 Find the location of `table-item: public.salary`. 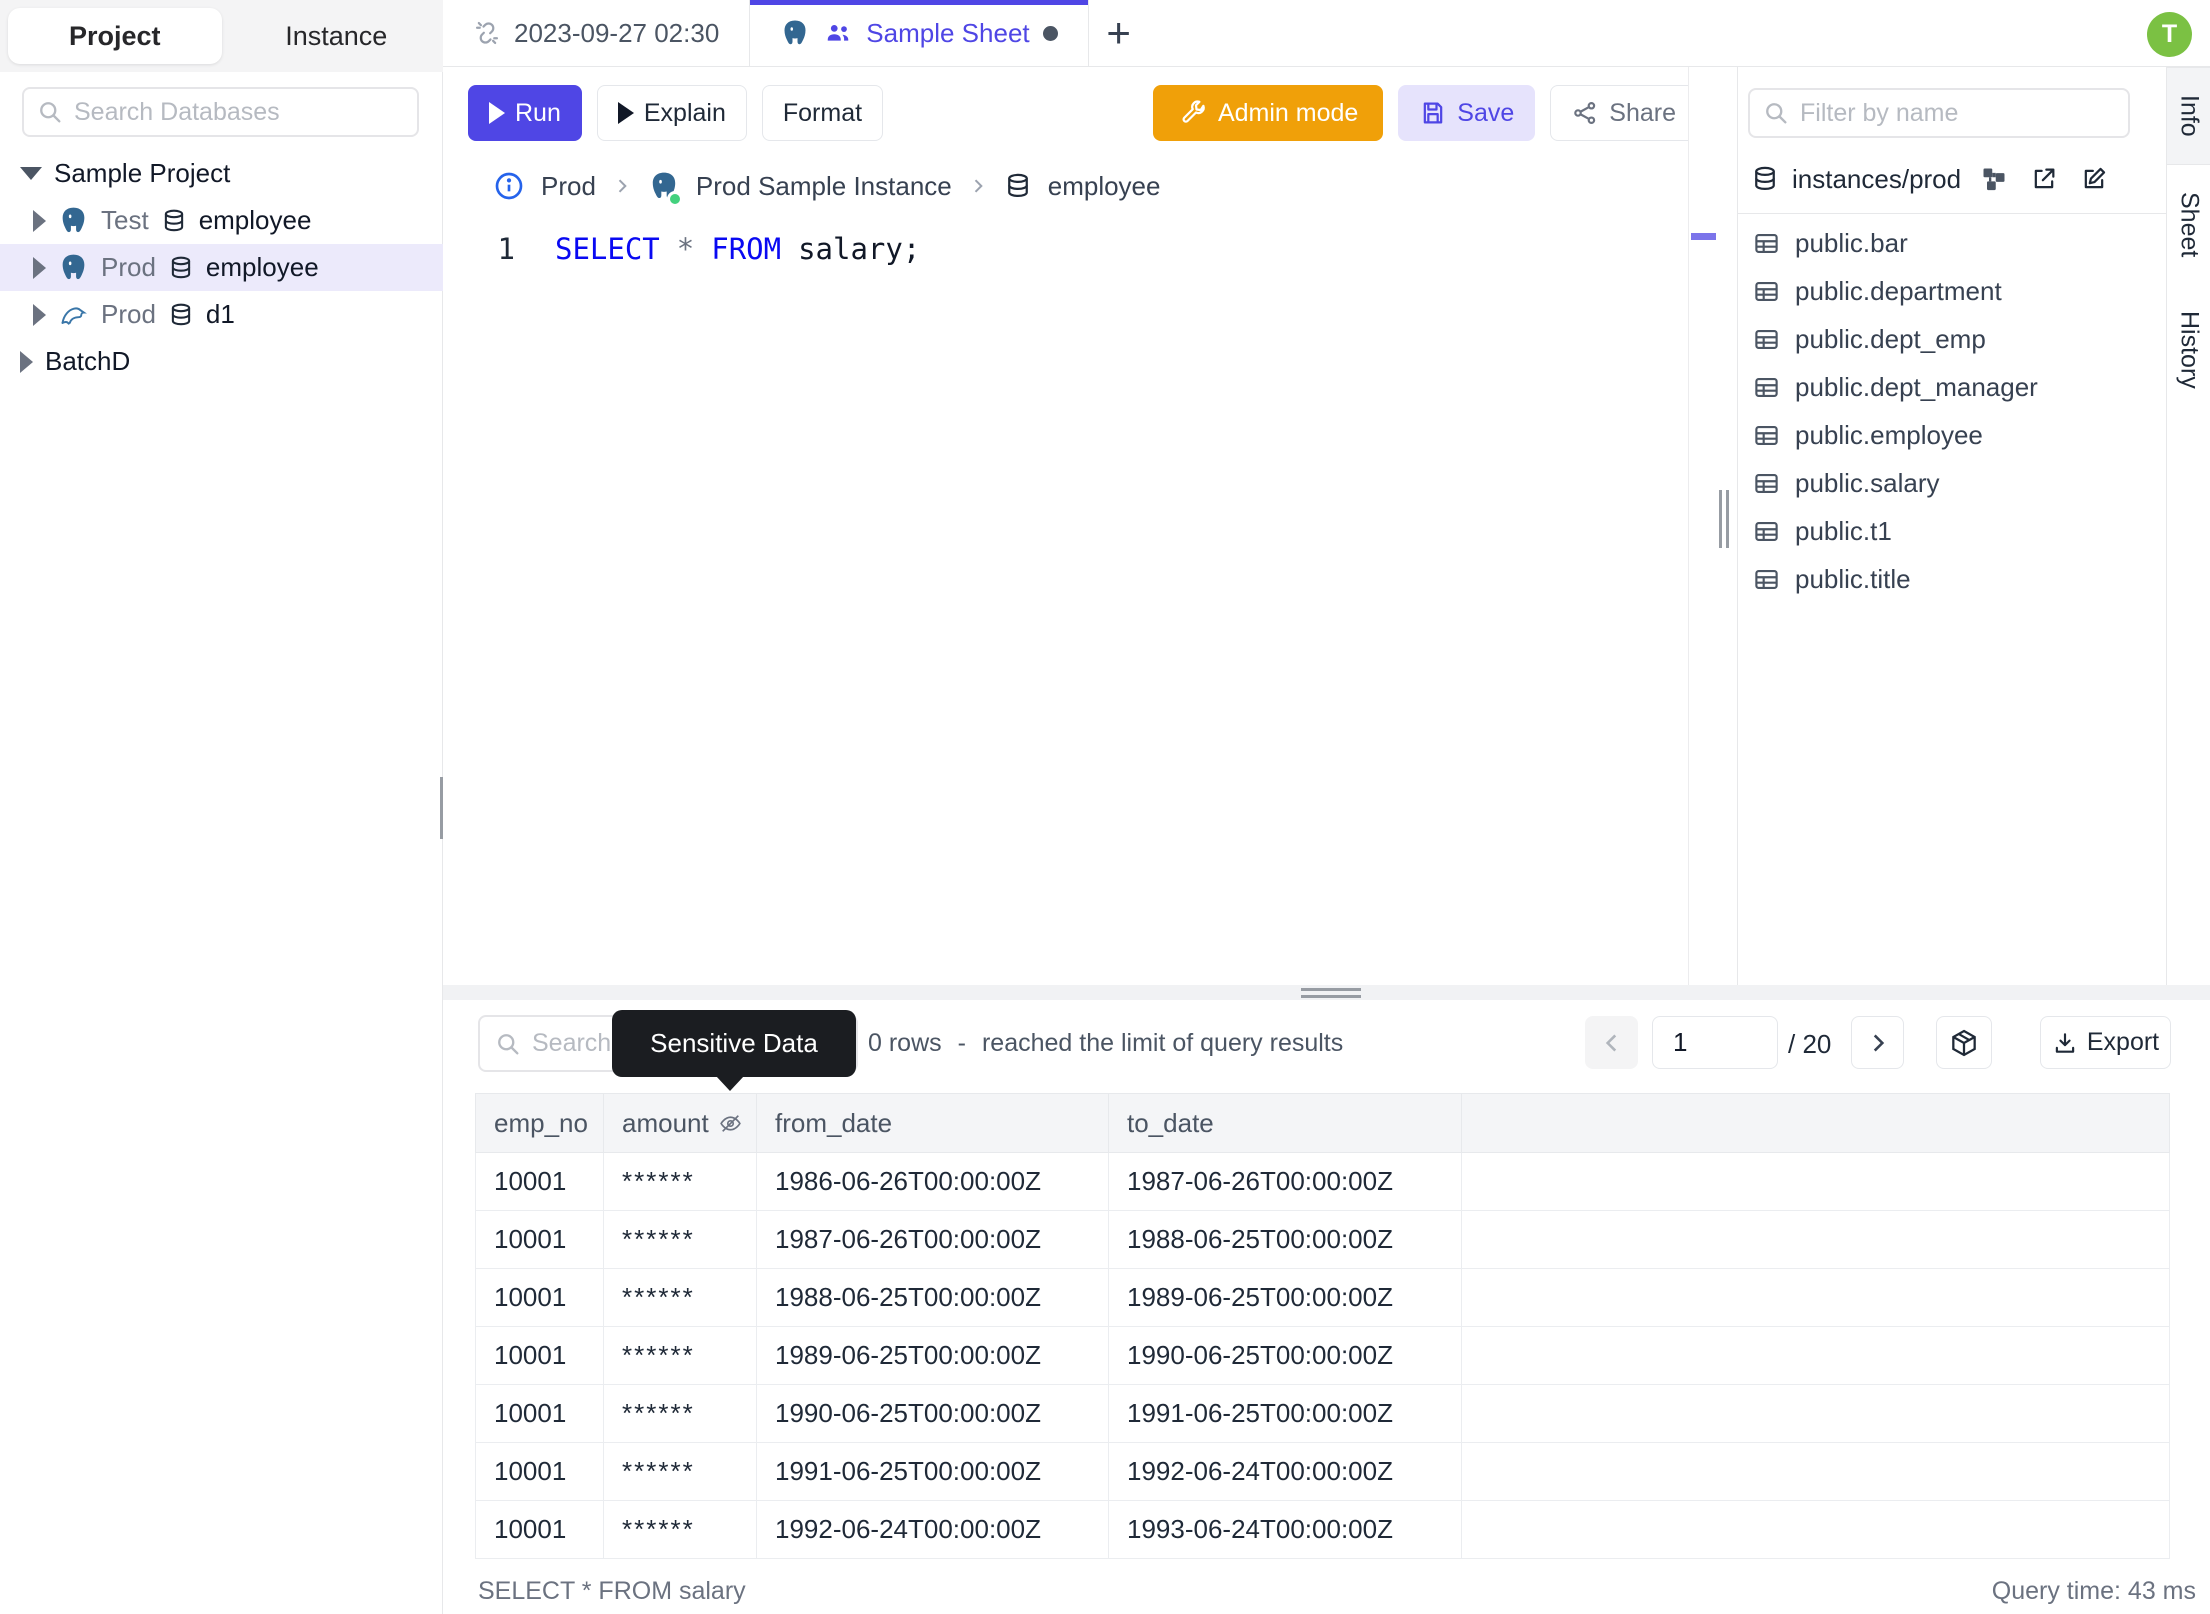

table-item: public.salary is located at coordinates (1952, 483).